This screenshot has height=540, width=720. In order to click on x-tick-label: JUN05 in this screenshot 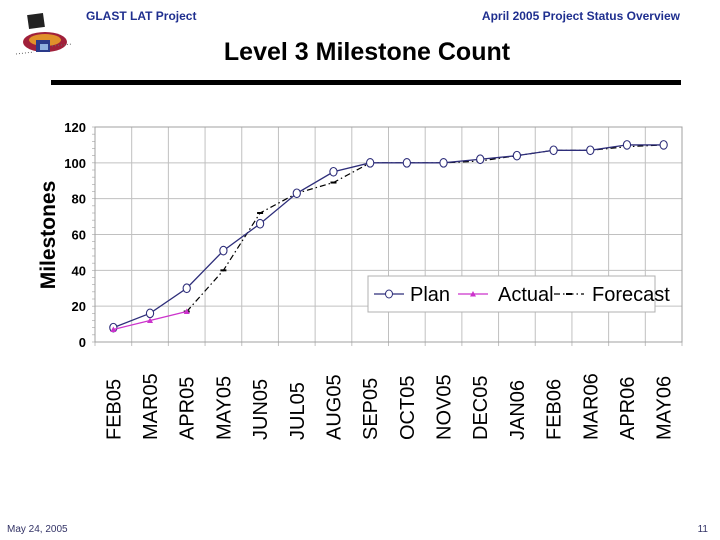, I will do `click(261, 409)`.